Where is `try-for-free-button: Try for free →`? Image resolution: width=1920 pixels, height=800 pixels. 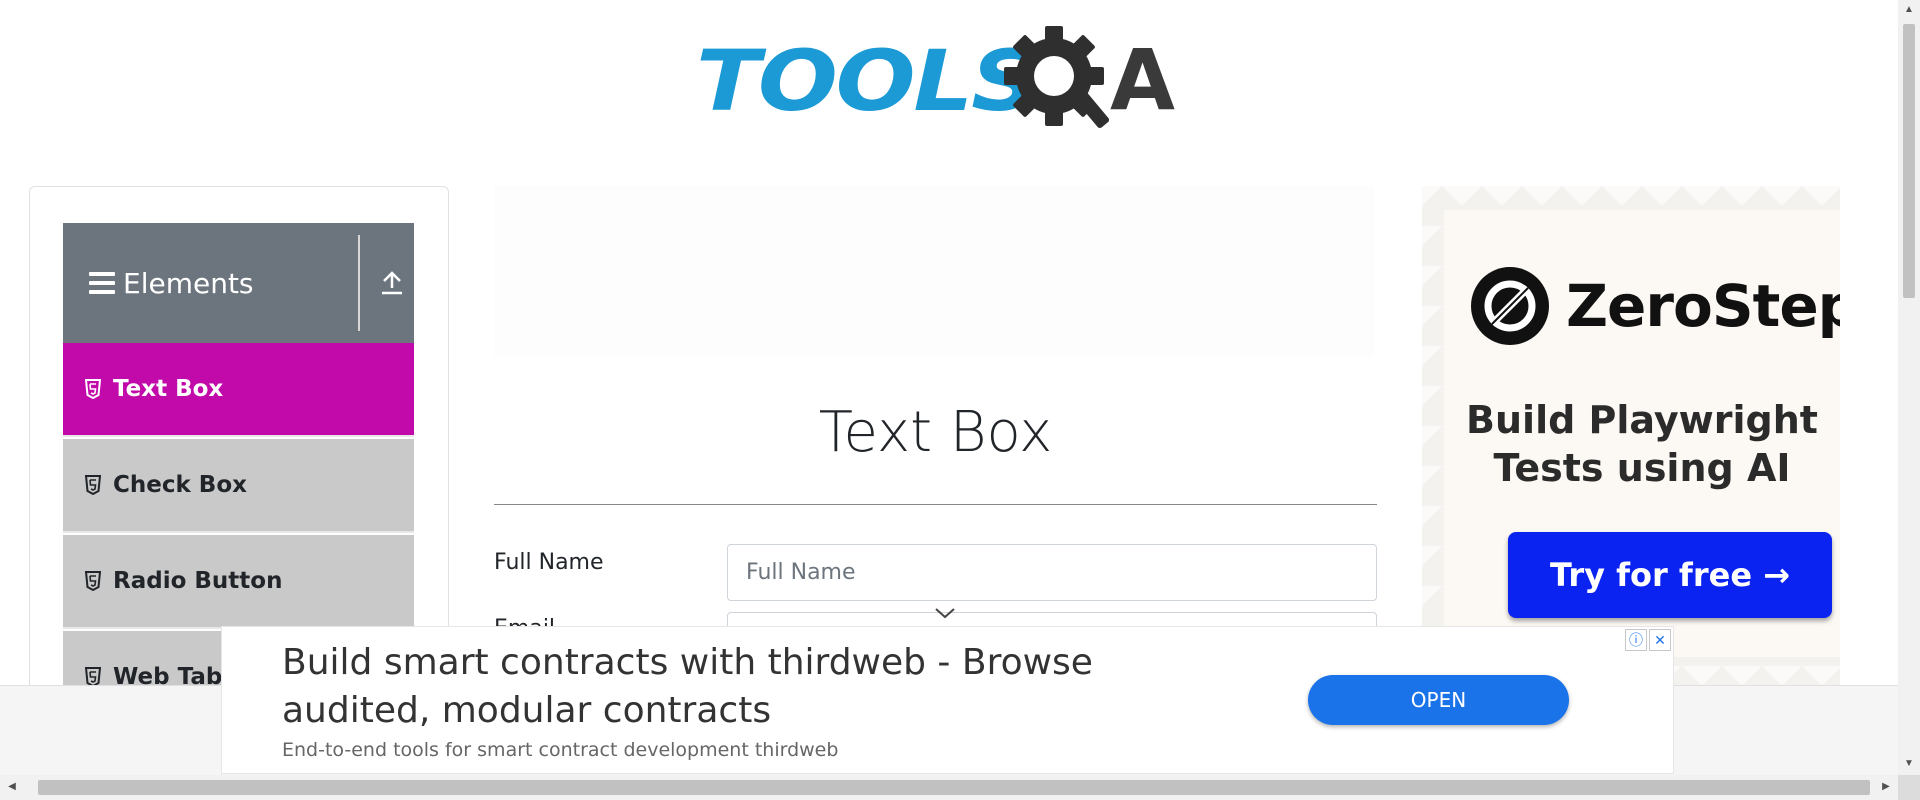 try-for-free-button: Try for free → is located at coordinates (1670, 575).